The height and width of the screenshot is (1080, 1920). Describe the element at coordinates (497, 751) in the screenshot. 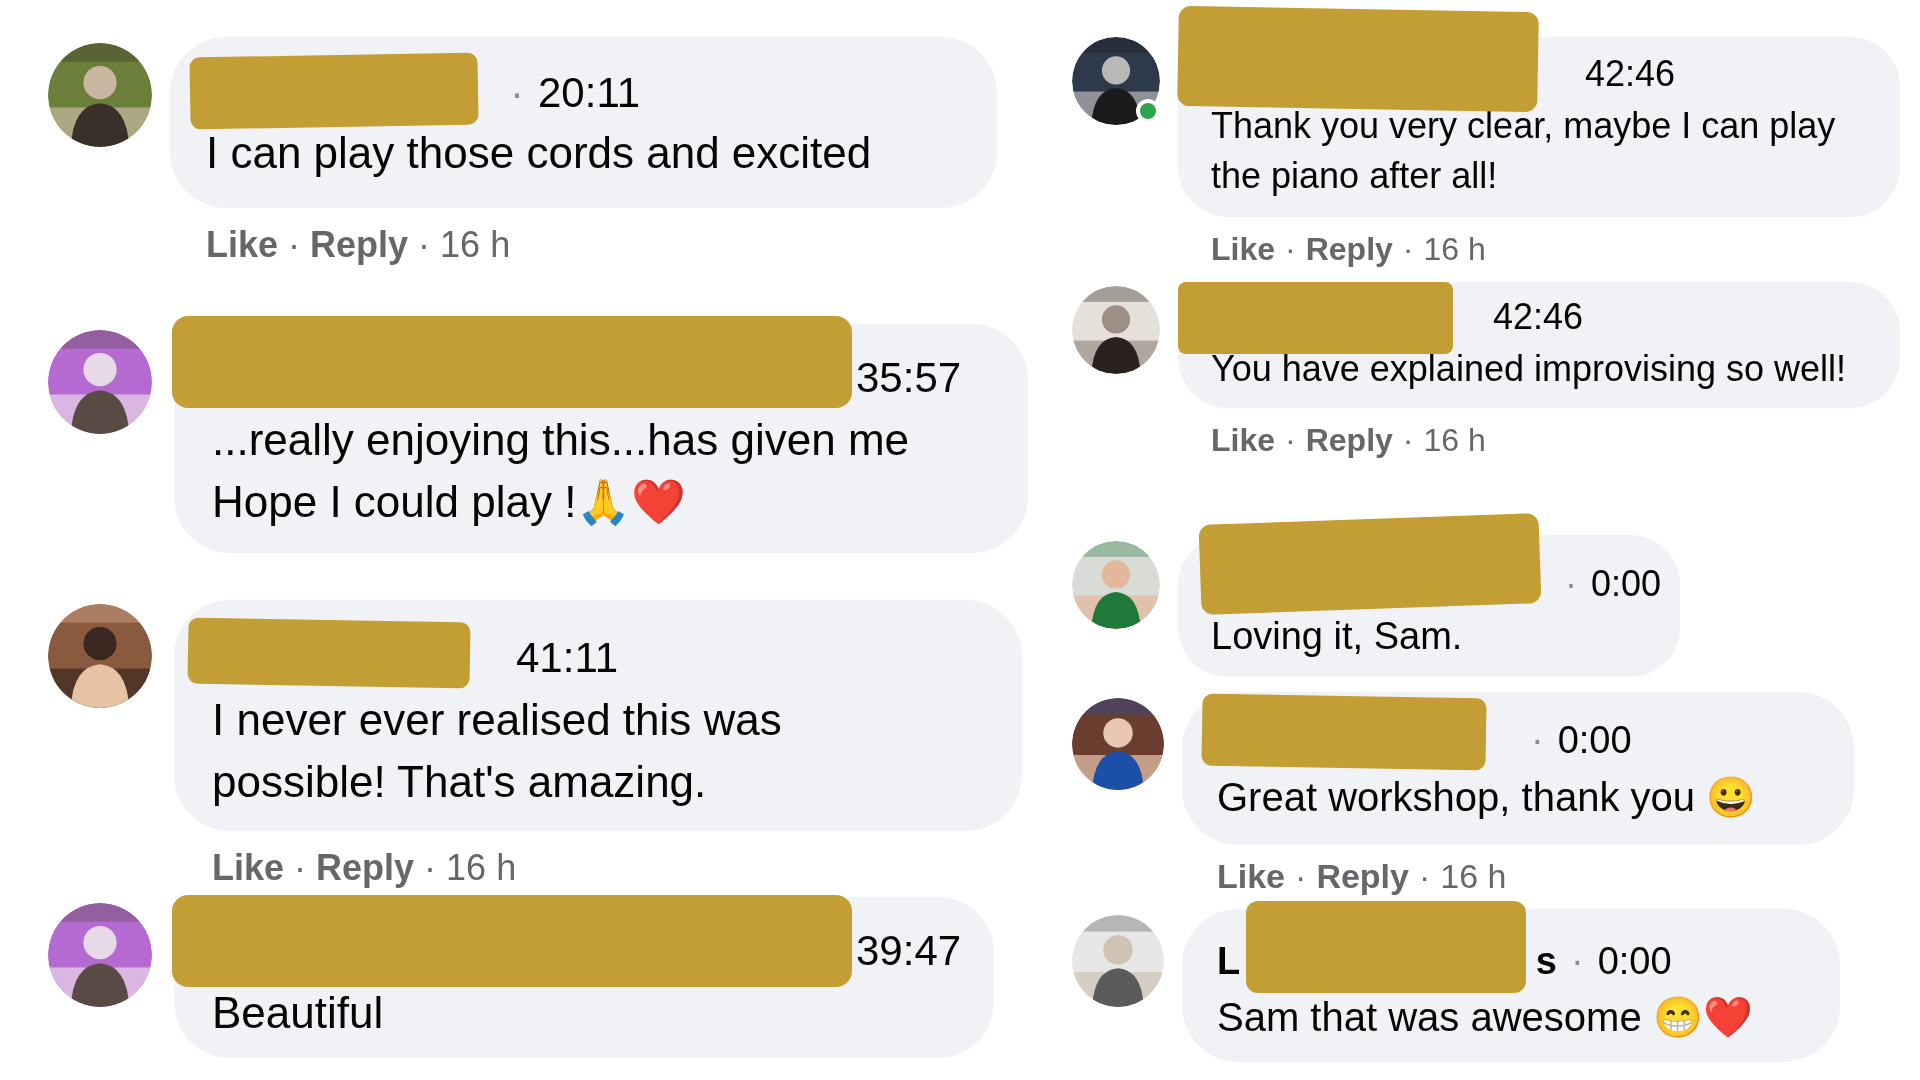

I see `comment-text: I never ever realised this was possible! That's amazing.` at that location.